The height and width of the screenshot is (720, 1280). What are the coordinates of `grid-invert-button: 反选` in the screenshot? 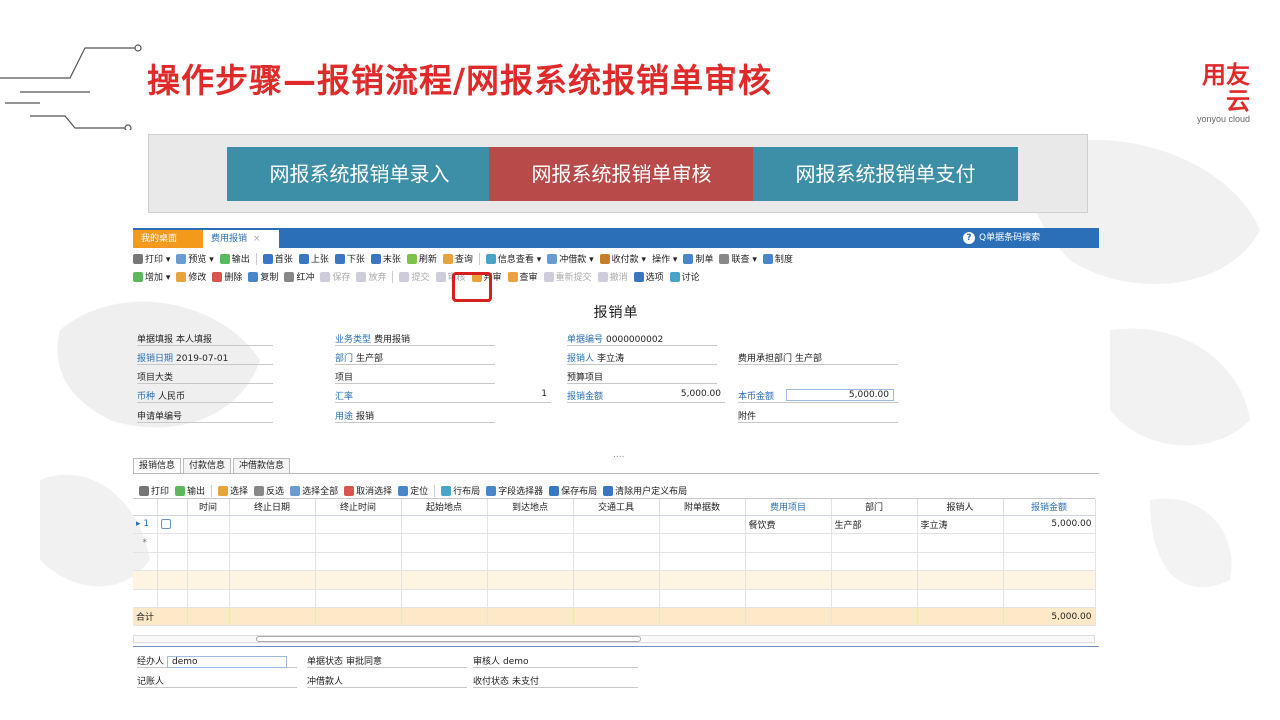 It's located at (269, 490).